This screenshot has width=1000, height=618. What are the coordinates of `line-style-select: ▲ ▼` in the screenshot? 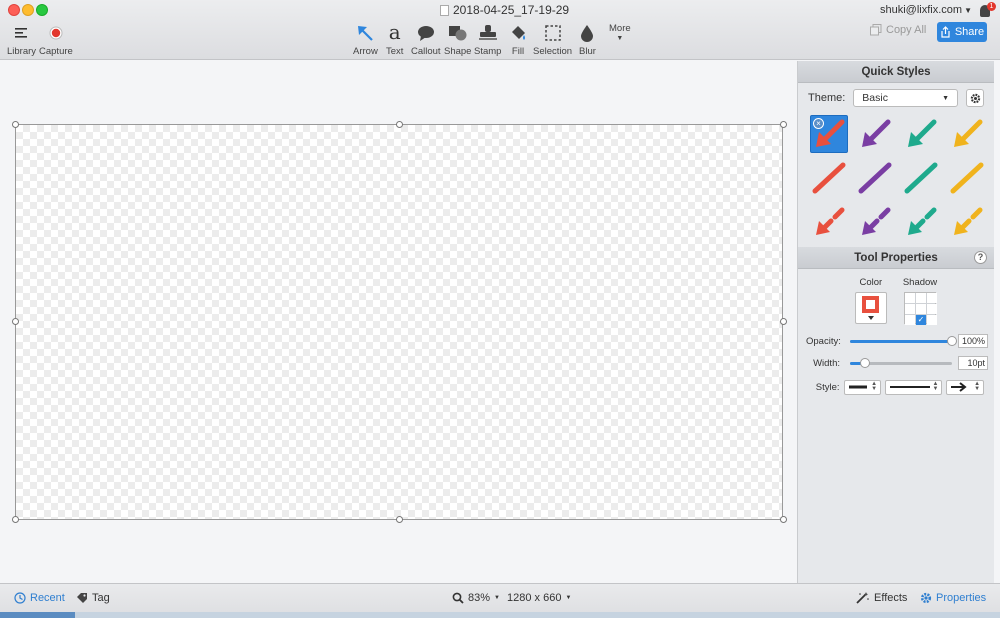 It's located at (914, 387).